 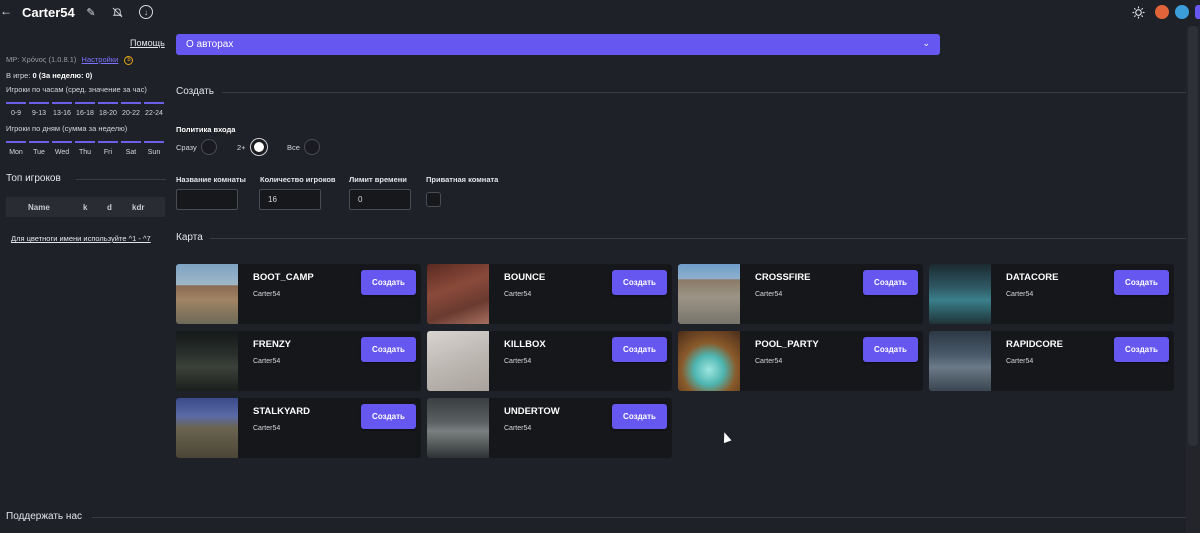 What do you see at coordinates (189, 237) in the screenshot?
I see `map-section-title: Карта` at bounding box center [189, 237].